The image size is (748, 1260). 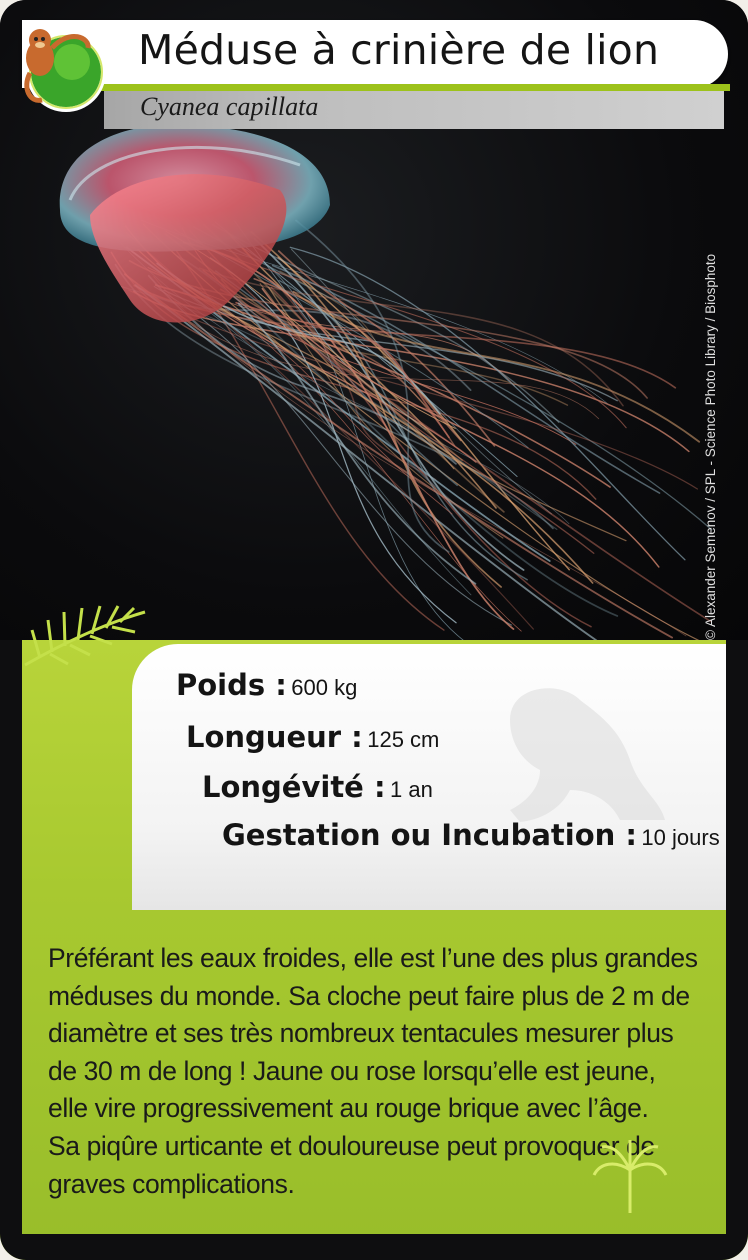 I want to click on palm-leaf-icon, so click(x=85, y=636).